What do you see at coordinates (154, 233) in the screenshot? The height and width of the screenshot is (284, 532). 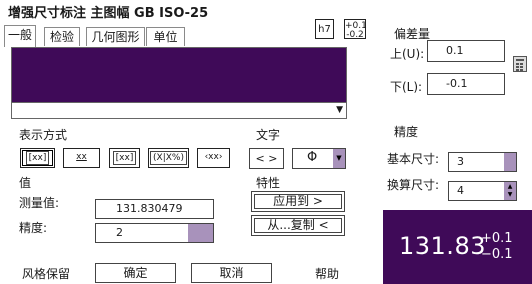 I see `precision-input: 2` at bounding box center [154, 233].